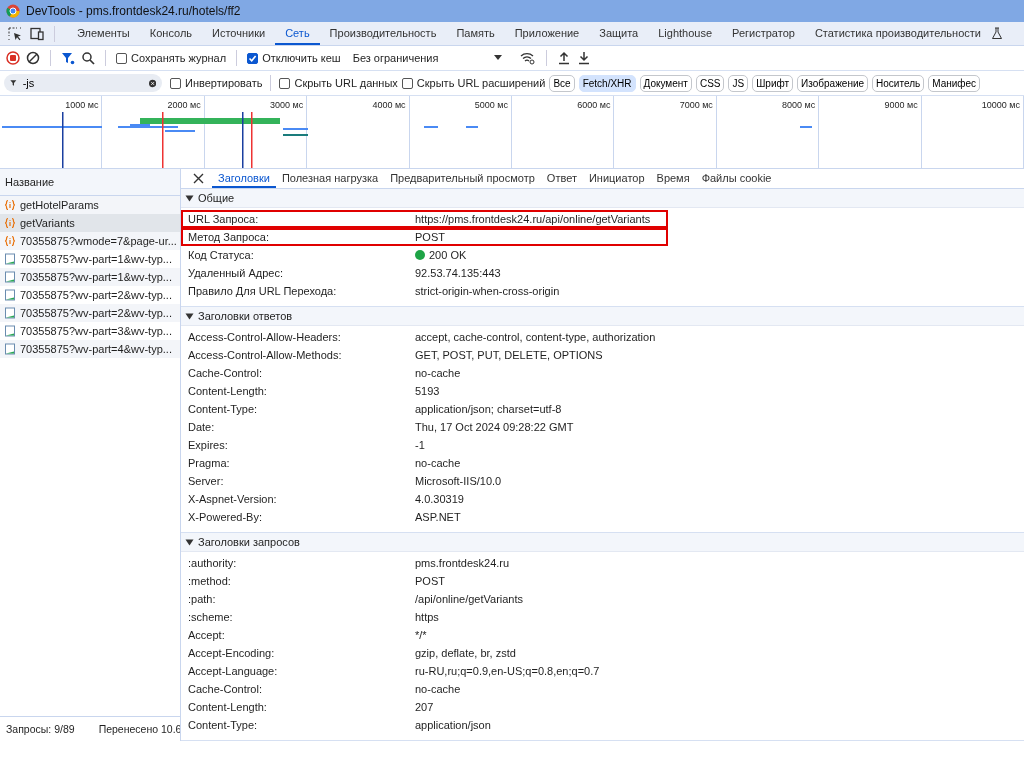  What do you see at coordinates (462, 563) in the screenshot?
I see `header-value: pms.frontdesk24.ru` at bounding box center [462, 563].